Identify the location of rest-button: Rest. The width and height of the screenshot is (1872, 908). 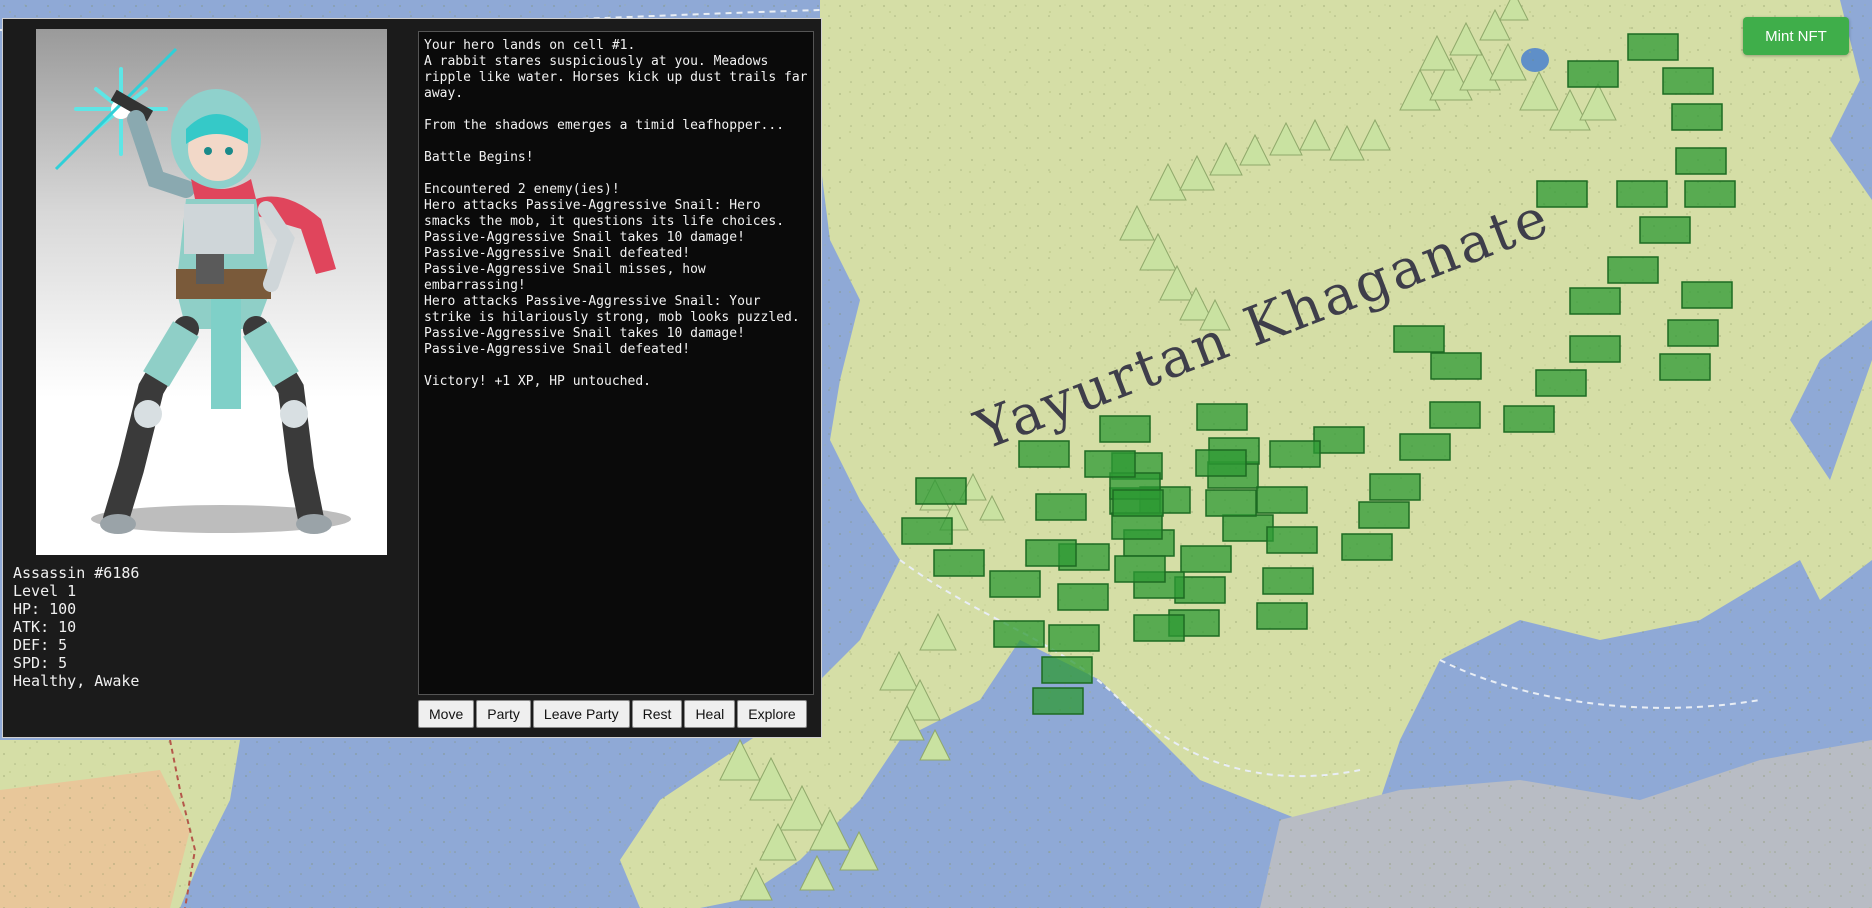
(657, 714).